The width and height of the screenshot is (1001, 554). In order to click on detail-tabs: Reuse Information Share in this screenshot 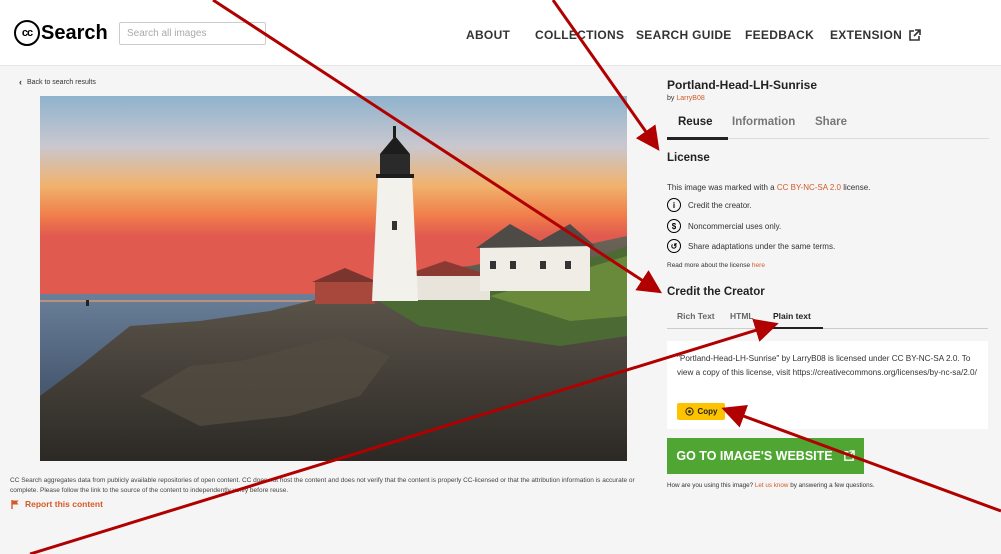, I will do `click(828, 126)`.